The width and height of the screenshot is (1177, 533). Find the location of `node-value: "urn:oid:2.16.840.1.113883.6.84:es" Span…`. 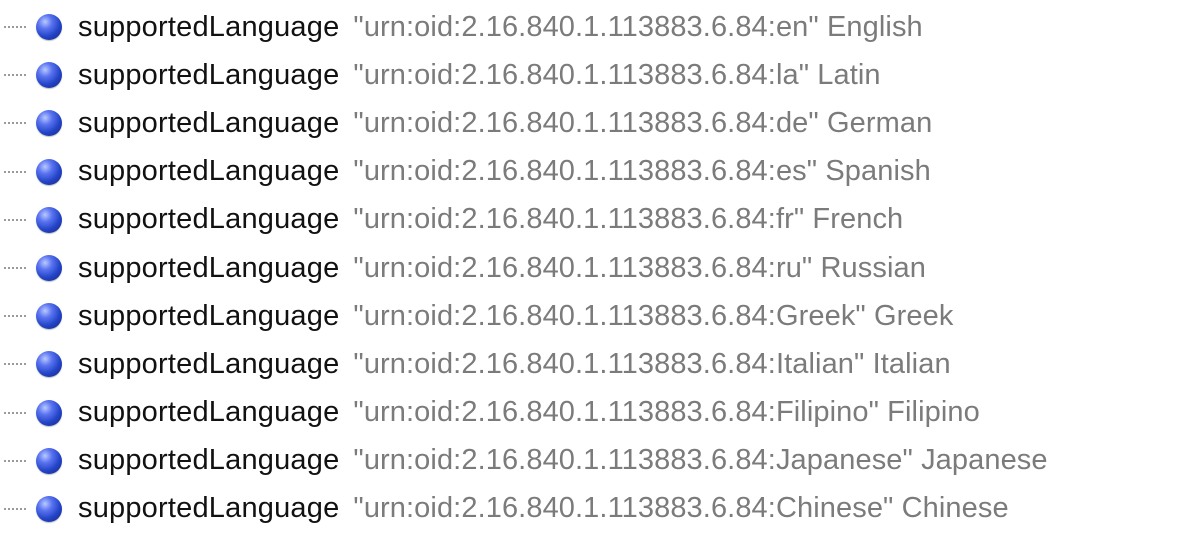

node-value: "urn:oid:2.16.840.1.113883.6.84:es" Span… is located at coordinates (642, 171).